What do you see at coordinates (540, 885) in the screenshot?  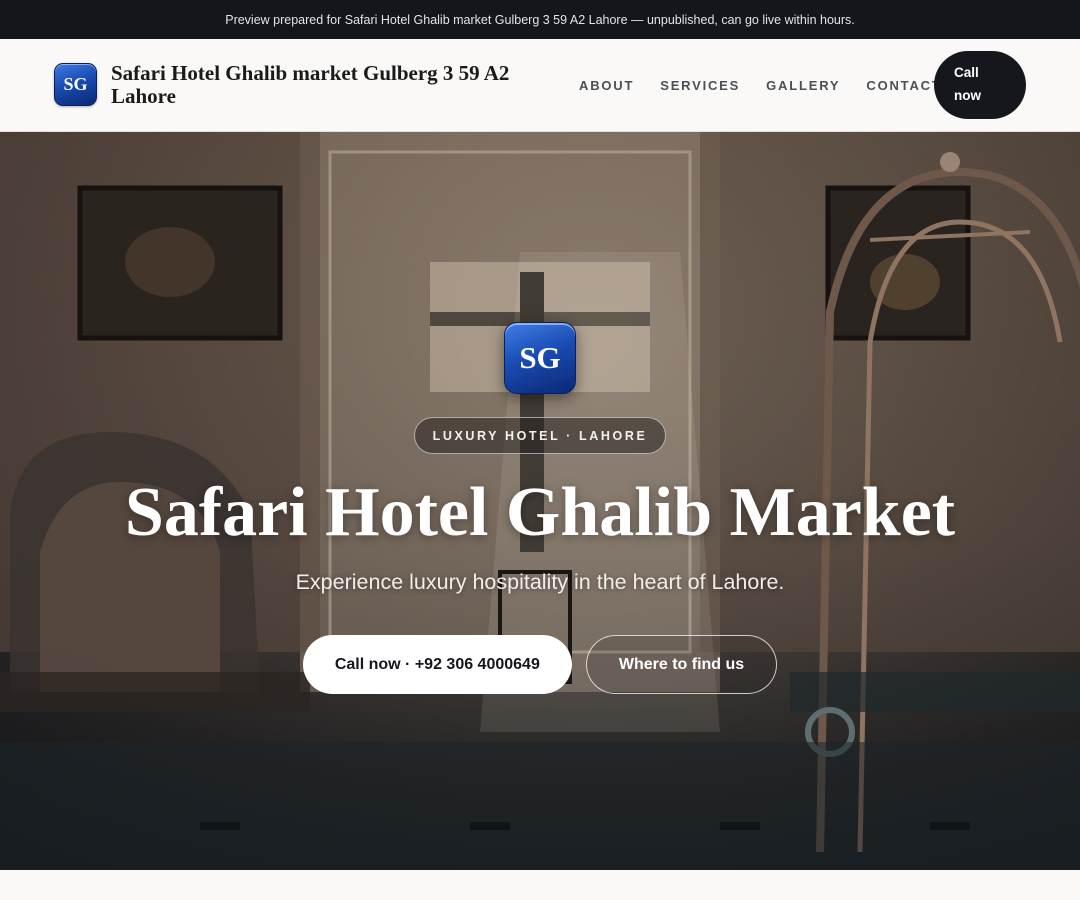 I see `next-section` at bounding box center [540, 885].